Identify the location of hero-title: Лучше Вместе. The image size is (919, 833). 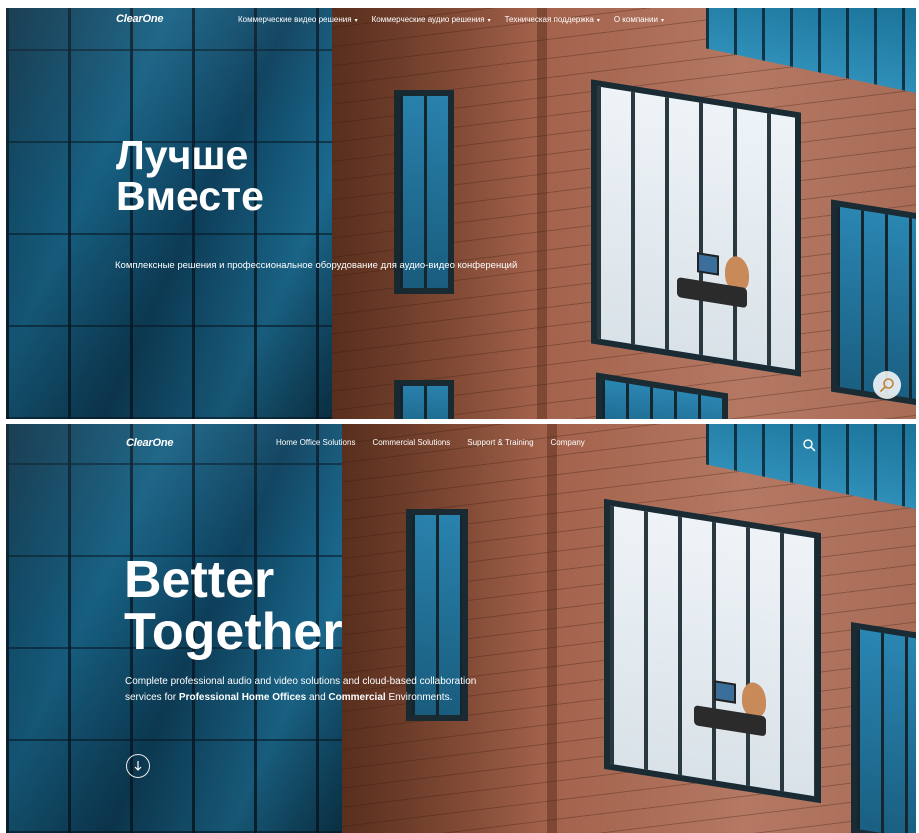
(190, 176).